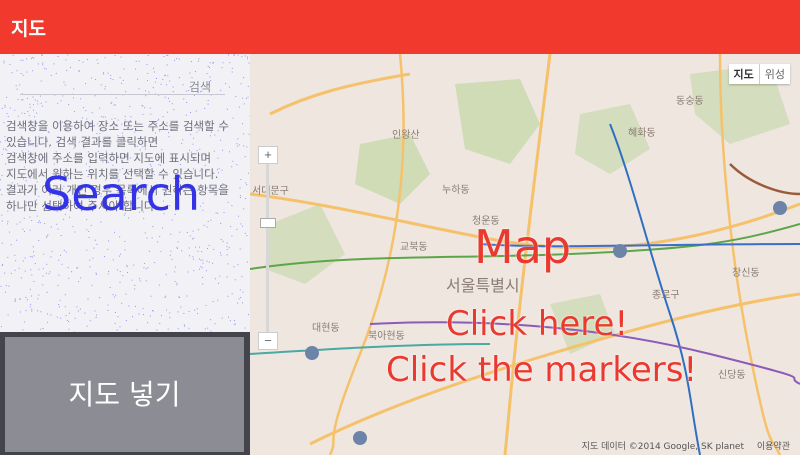  What do you see at coordinates (326, 328) in the screenshot?
I see `place-label: 대현동` at bounding box center [326, 328].